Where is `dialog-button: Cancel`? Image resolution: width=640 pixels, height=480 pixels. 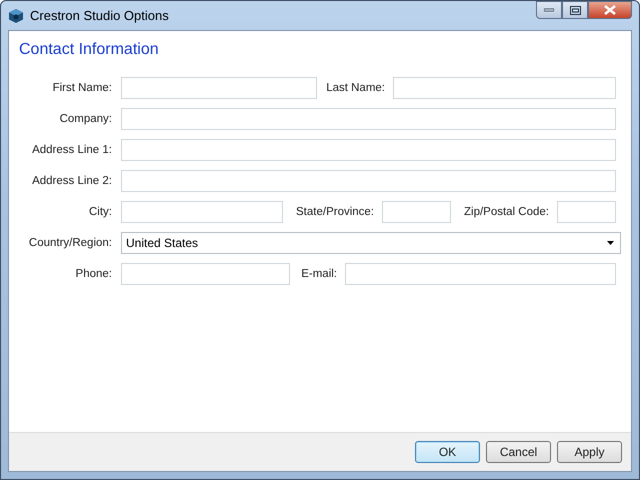
dialog-button: Cancel is located at coordinates (518, 452).